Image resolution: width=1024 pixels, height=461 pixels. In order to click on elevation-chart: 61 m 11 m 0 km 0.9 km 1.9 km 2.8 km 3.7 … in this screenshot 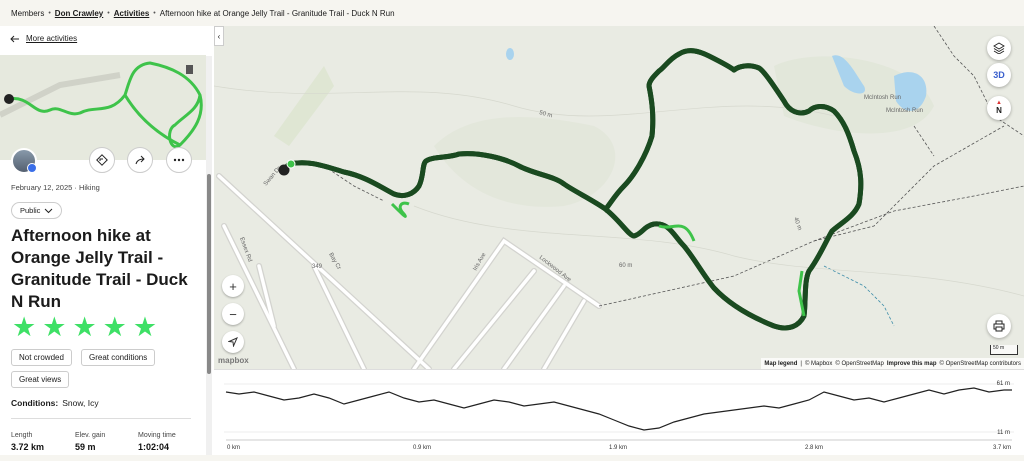, I will do `click(619, 416)`.